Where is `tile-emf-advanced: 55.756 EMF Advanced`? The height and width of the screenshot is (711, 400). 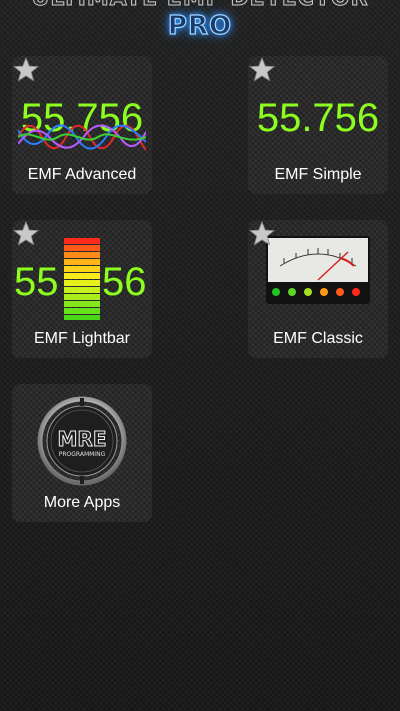
tile-emf-advanced: 55.756 EMF Advanced is located at coordinates (82, 125).